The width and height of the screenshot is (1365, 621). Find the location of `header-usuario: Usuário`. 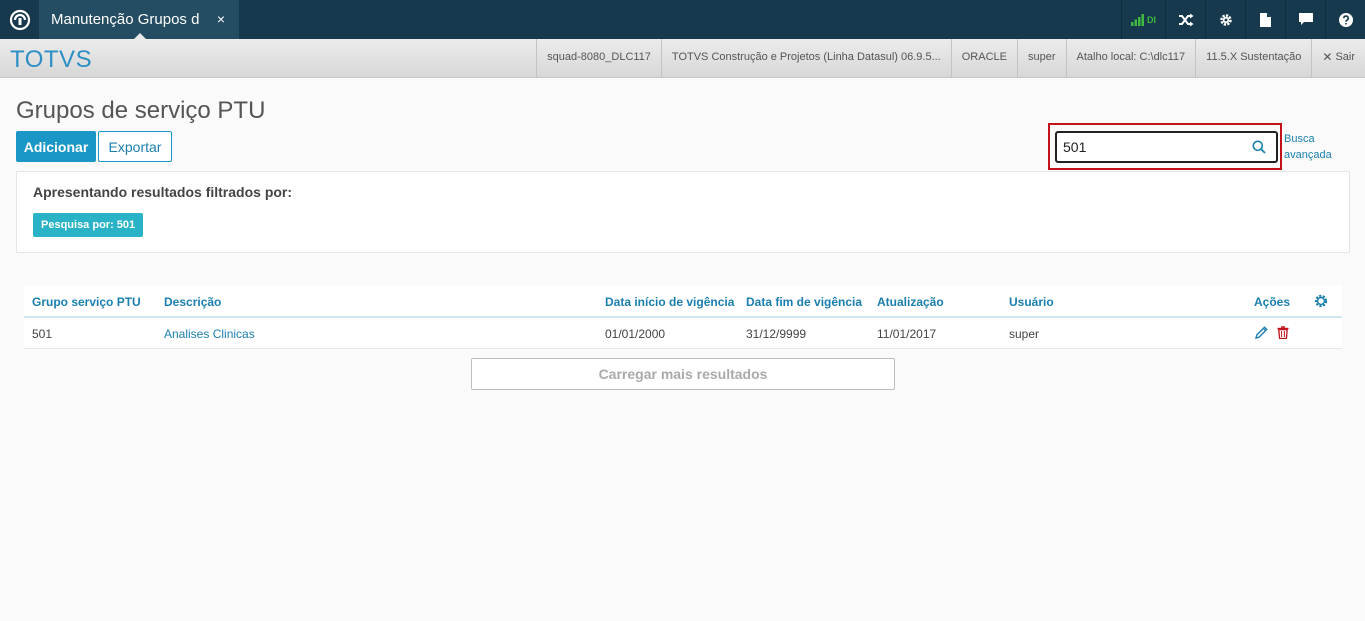

header-usuario: Usuário is located at coordinates (1031, 302).